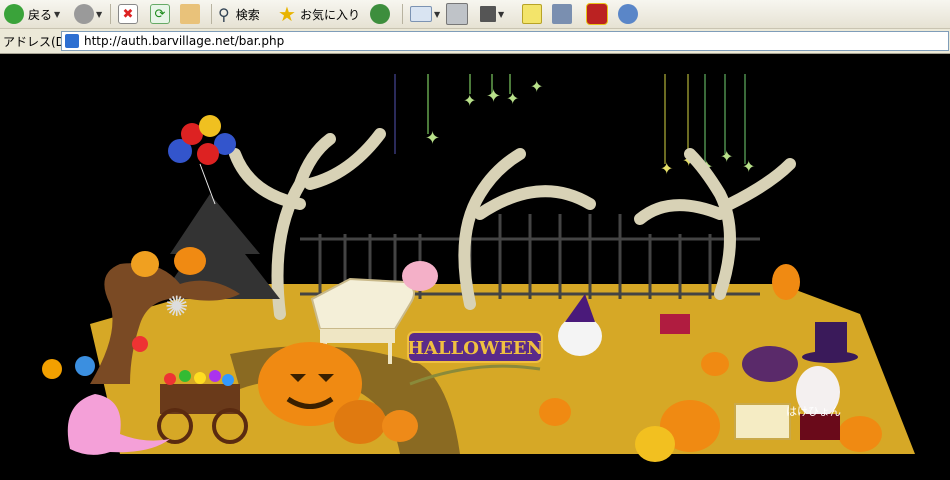  I want to click on home-icon, so click(190, 14).